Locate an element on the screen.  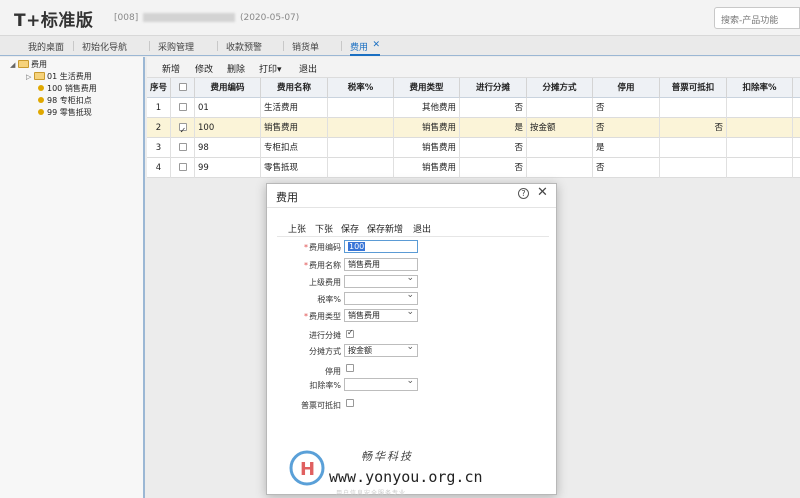
code-field: 100 is located at coordinates (381, 246).